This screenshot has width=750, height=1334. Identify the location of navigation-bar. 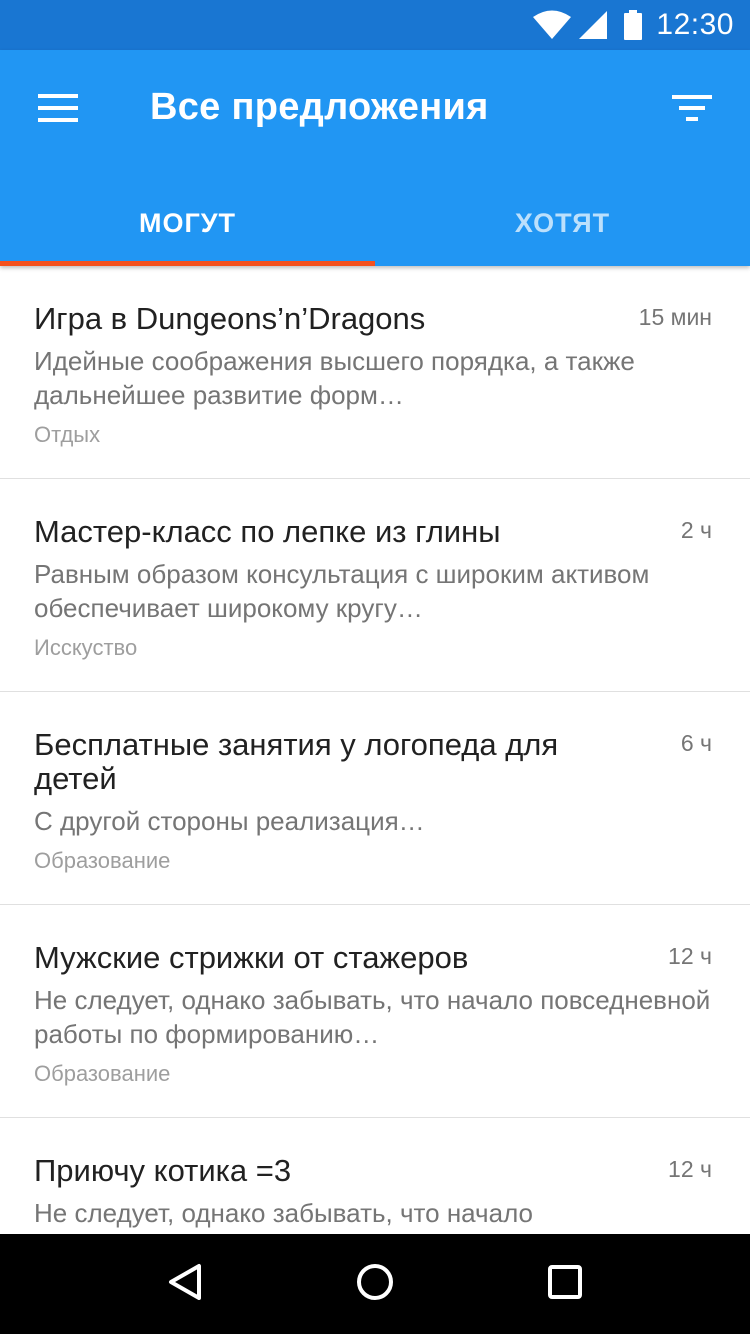
(375, 1284).